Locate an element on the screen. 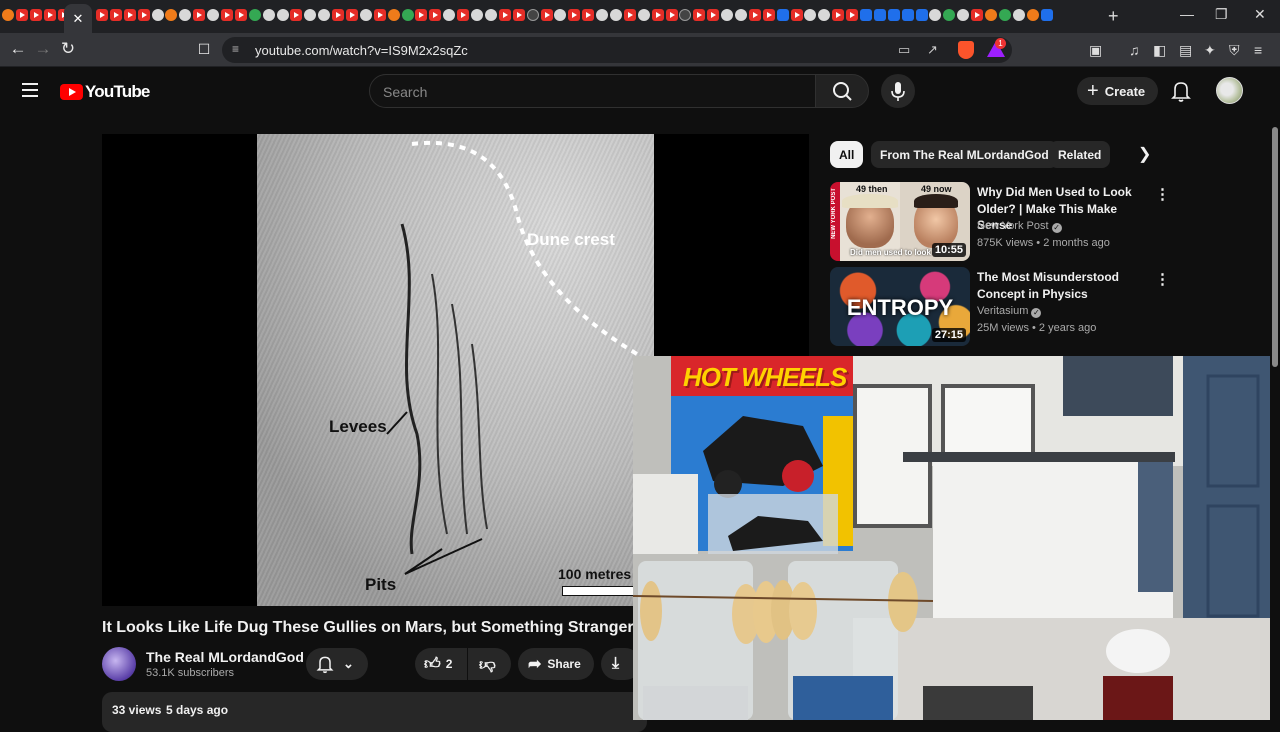 This screenshot has width=1280, height=732. recommendation-channel: Veritasium ✓ is located at coordinates (1009, 311).